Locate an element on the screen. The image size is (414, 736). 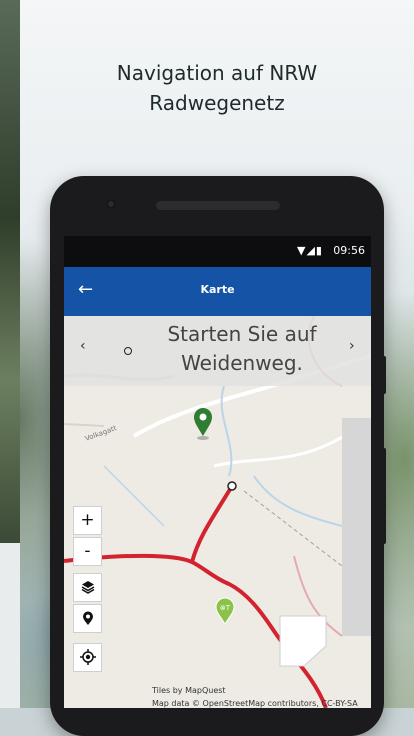
previous-screenshot-edge-bottom is located at coordinates (10, 625).